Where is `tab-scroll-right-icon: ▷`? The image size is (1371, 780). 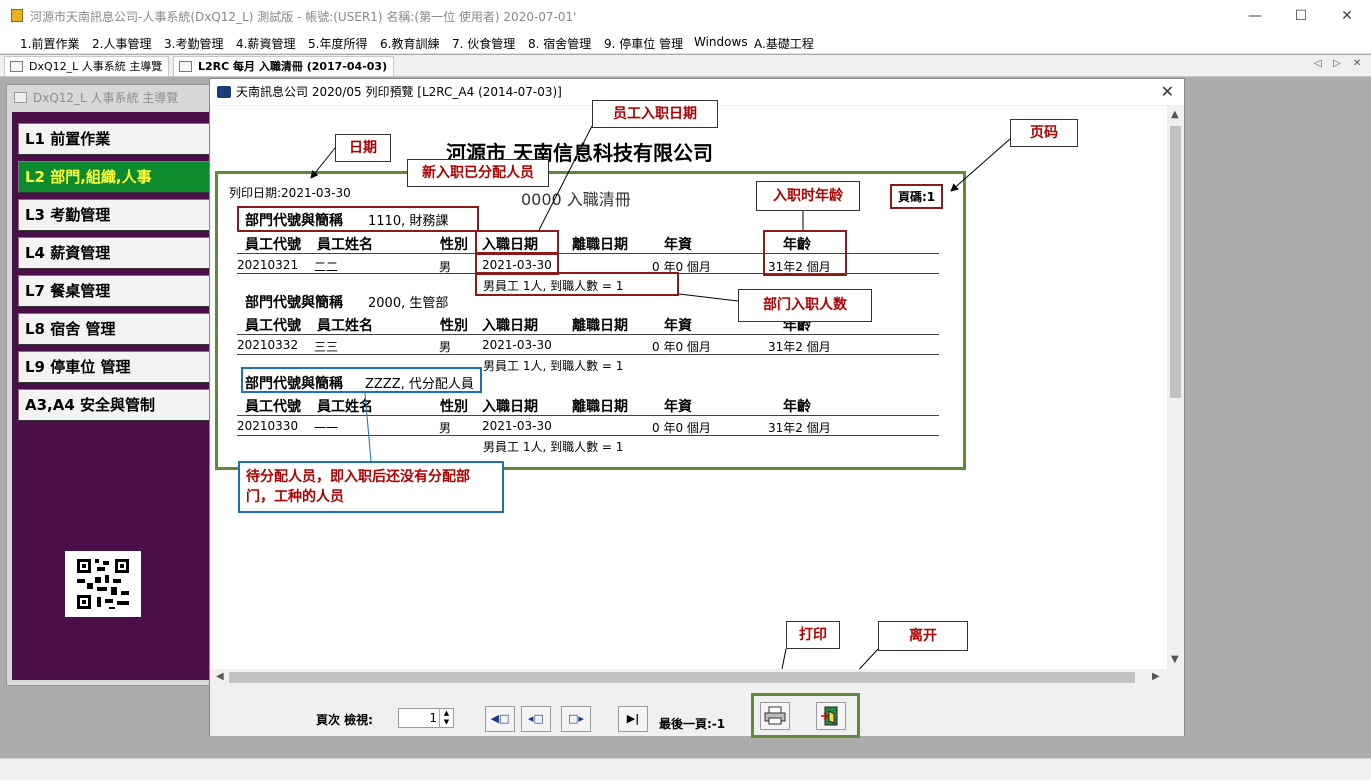 tab-scroll-right-icon: ▷ is located at coordinates (1337, 63).